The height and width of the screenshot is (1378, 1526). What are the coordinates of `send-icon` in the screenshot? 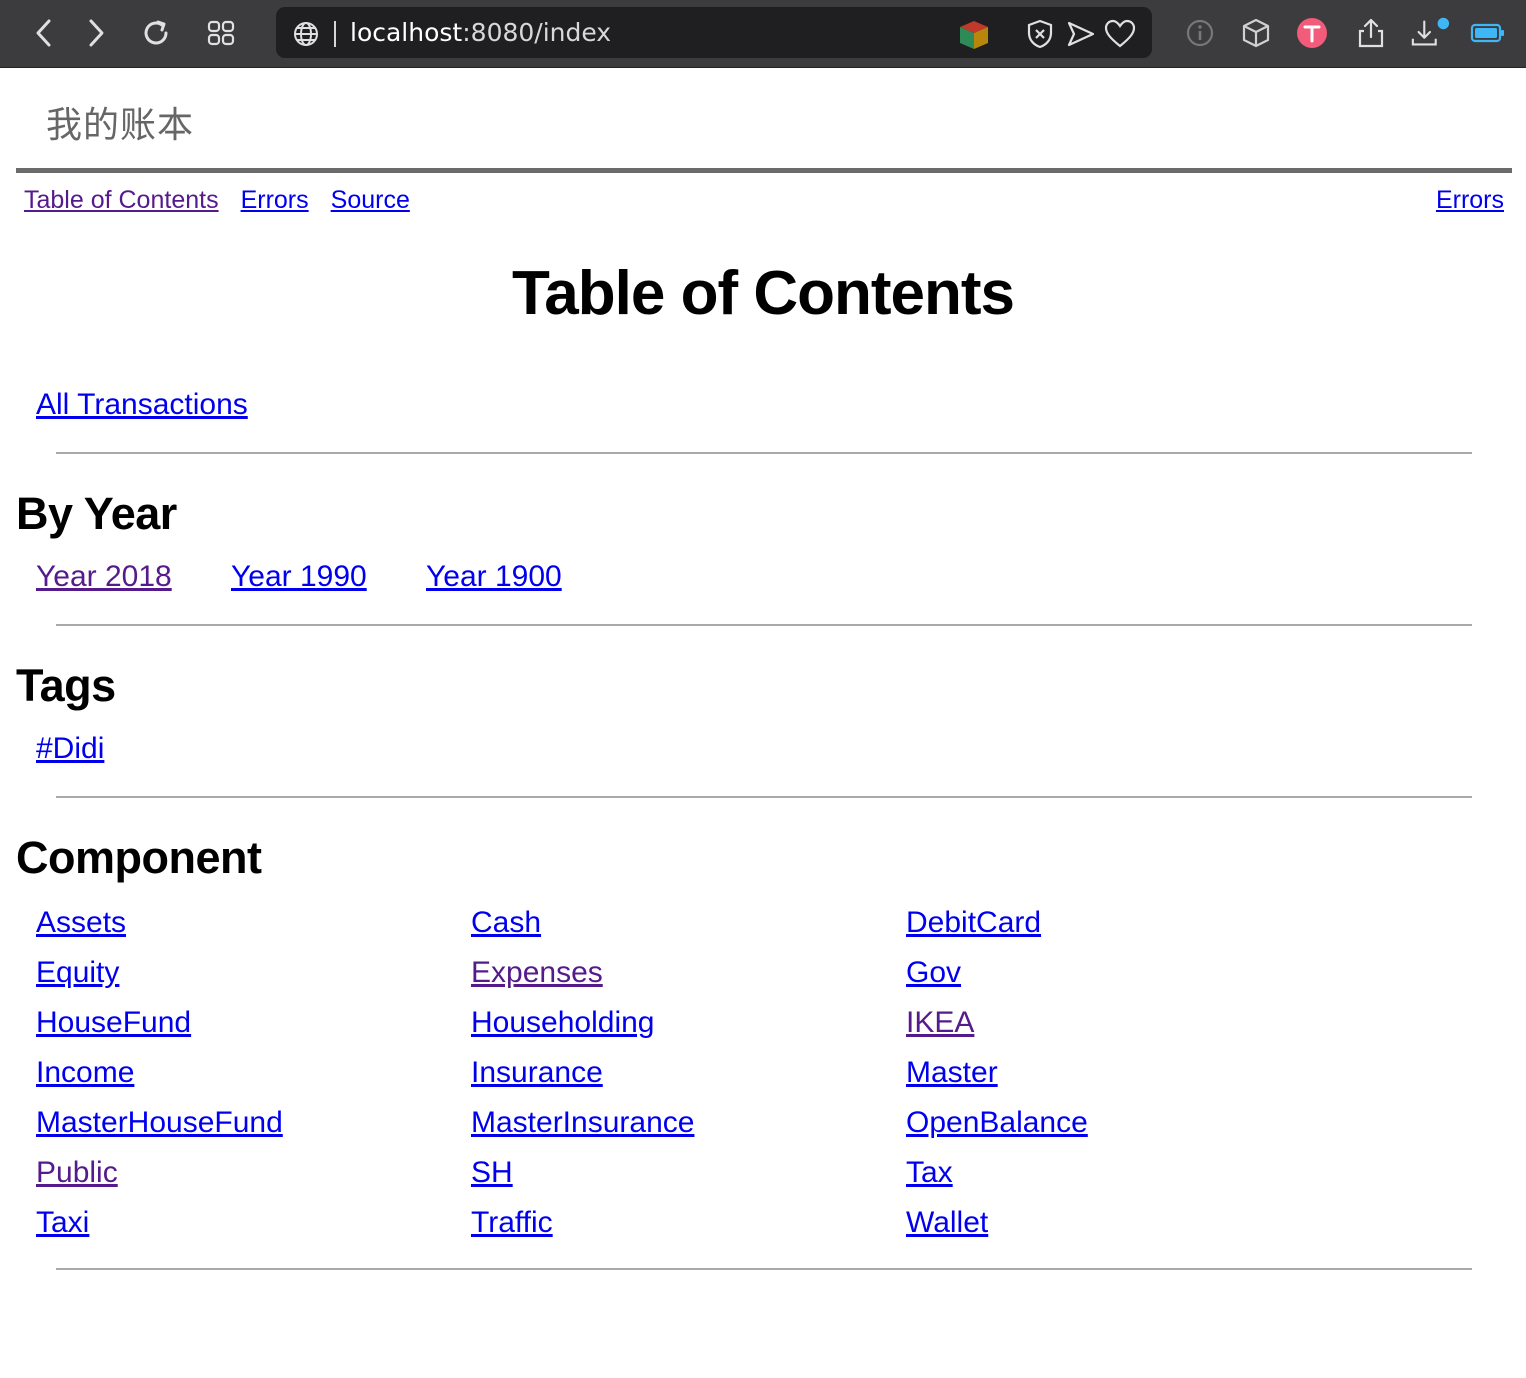 It's located at (1081, 34).